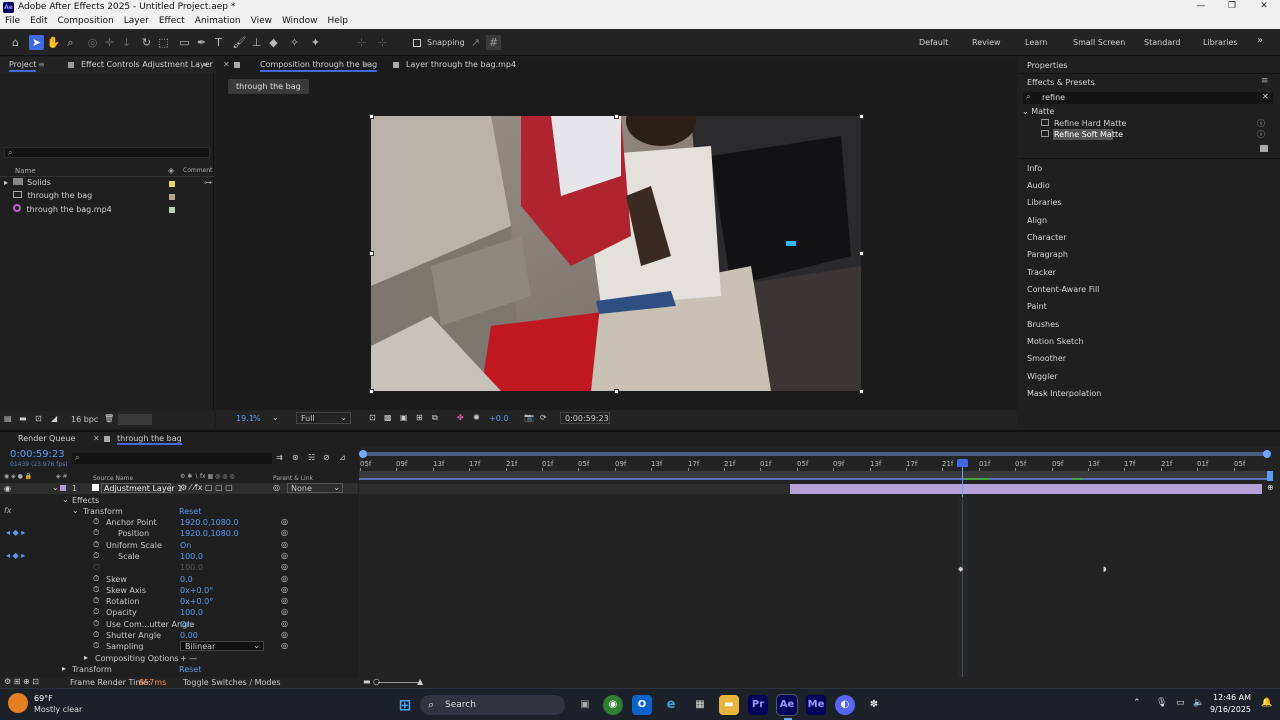 This screenshot has height=720, width=1280. I want to click on new-folder-icon: ▬, so click(23, 418).